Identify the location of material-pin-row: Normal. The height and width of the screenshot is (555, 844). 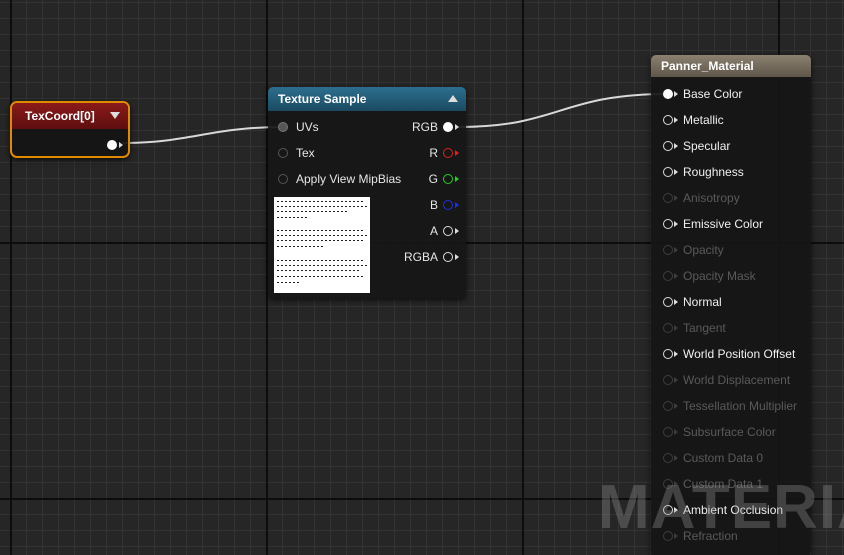
(737, 302).